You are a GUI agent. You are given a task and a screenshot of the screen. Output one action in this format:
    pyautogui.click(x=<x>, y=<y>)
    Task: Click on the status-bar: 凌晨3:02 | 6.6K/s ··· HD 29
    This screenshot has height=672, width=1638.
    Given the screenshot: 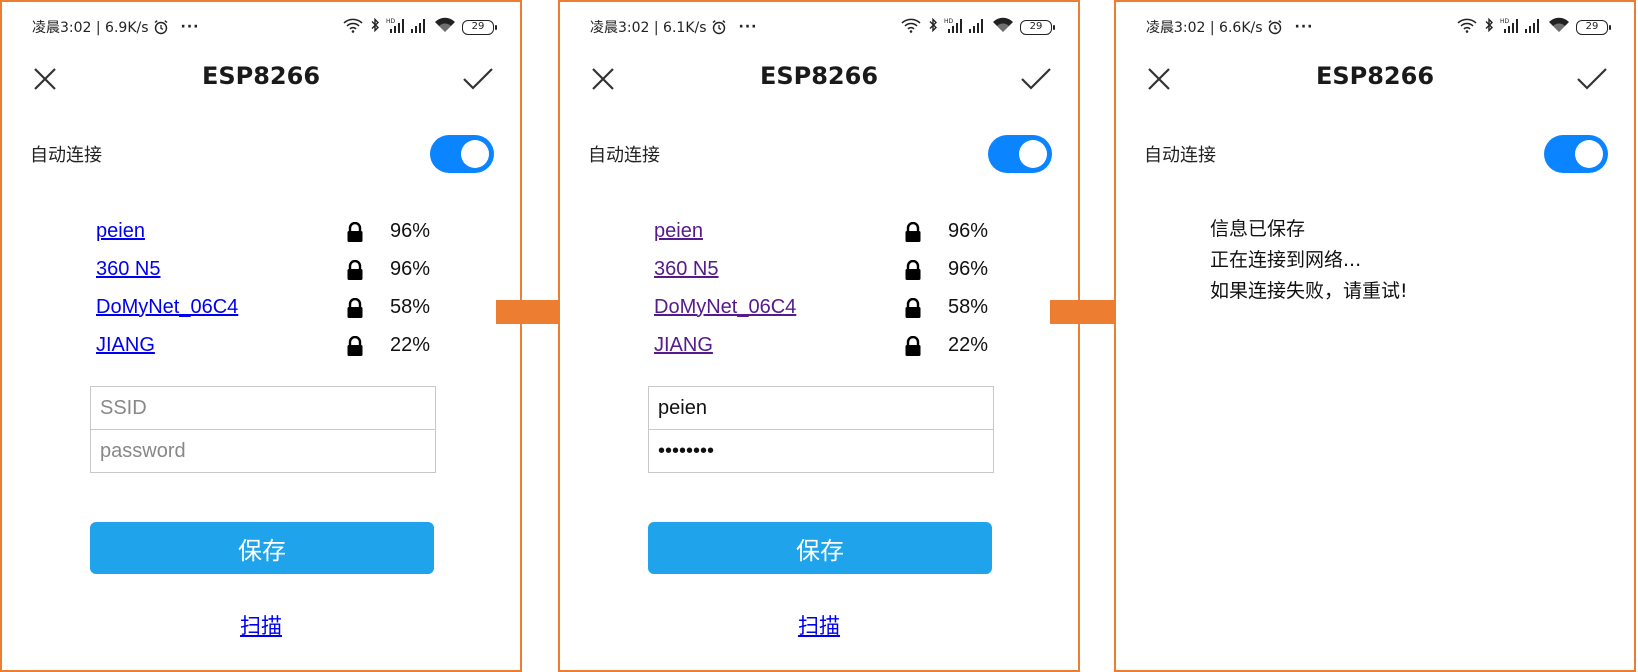 What is the action you would take?
    pyautogui.click(x=1378, y=27)
    